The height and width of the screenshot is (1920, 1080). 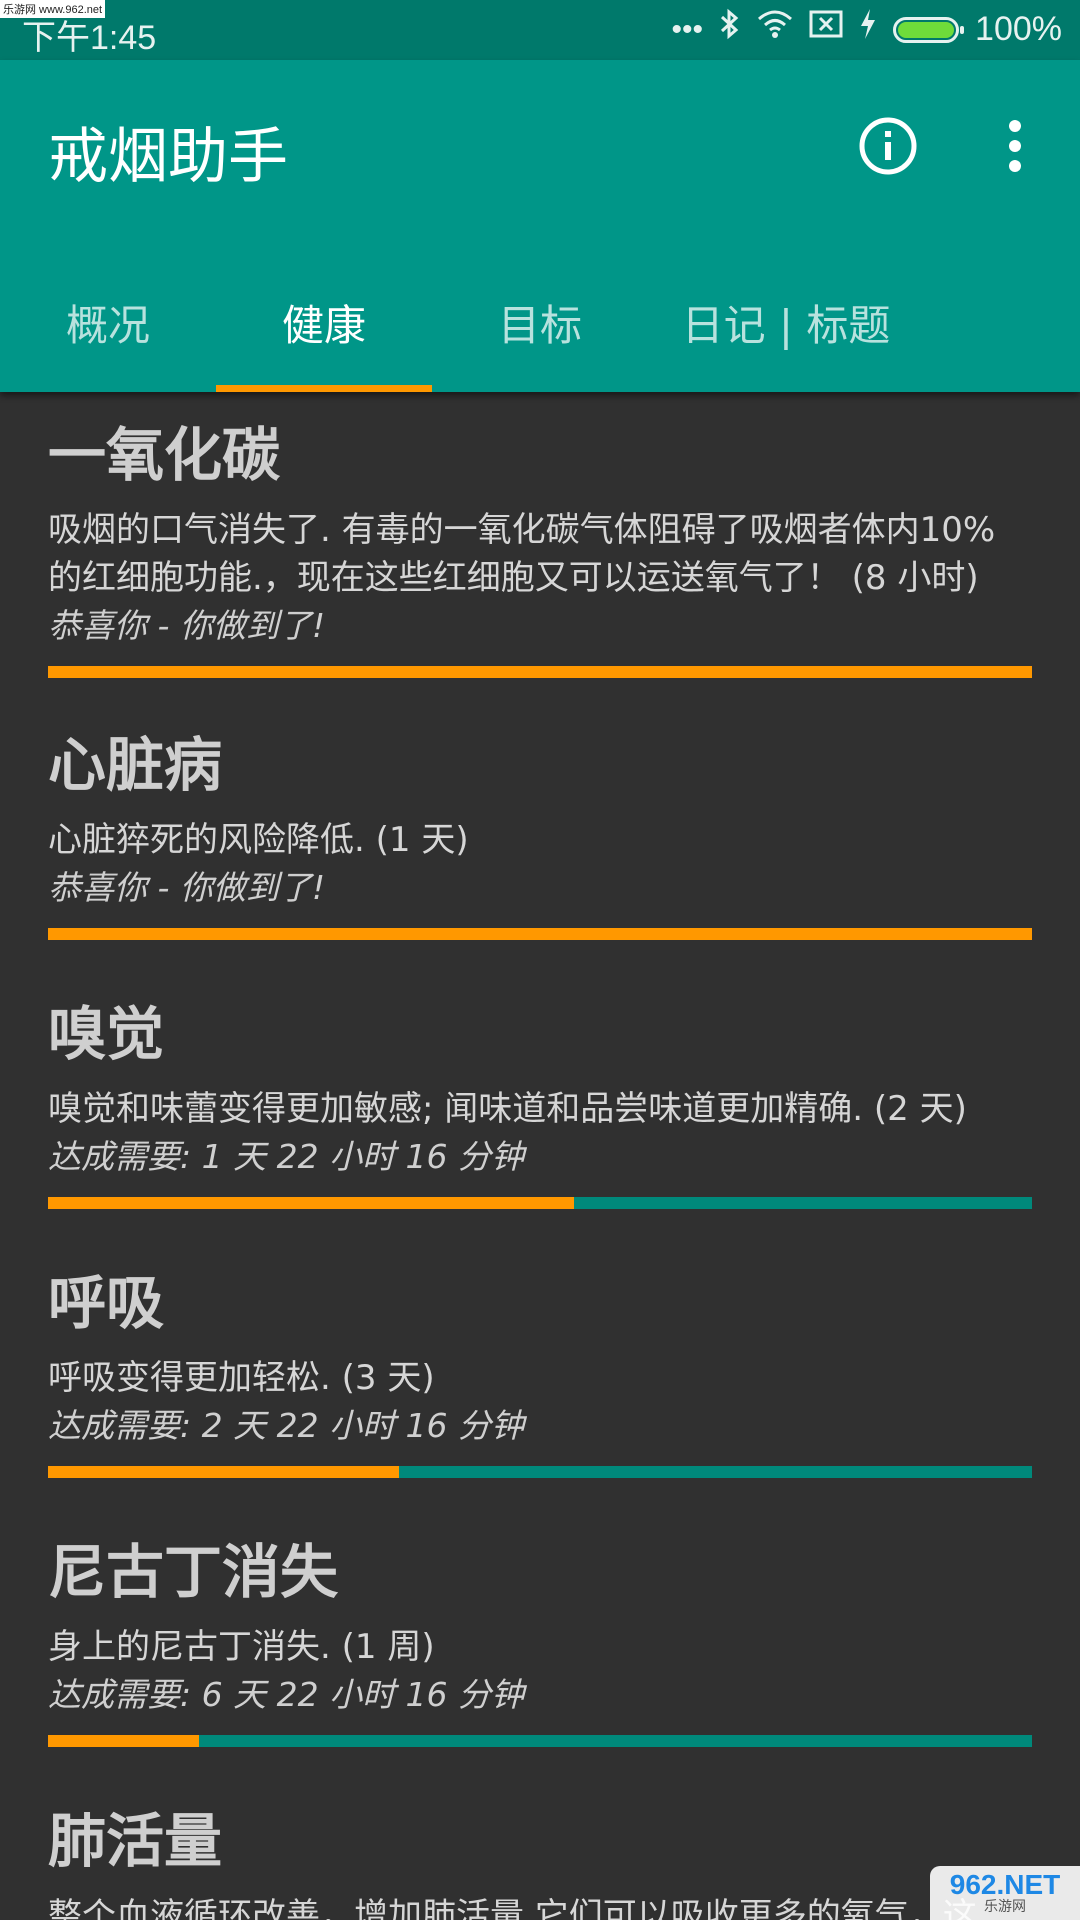 What do you see at coordinates (168, 157) in the screenshot?
I see `app-title: 戒烟助手` at bounding box center [168, 157].